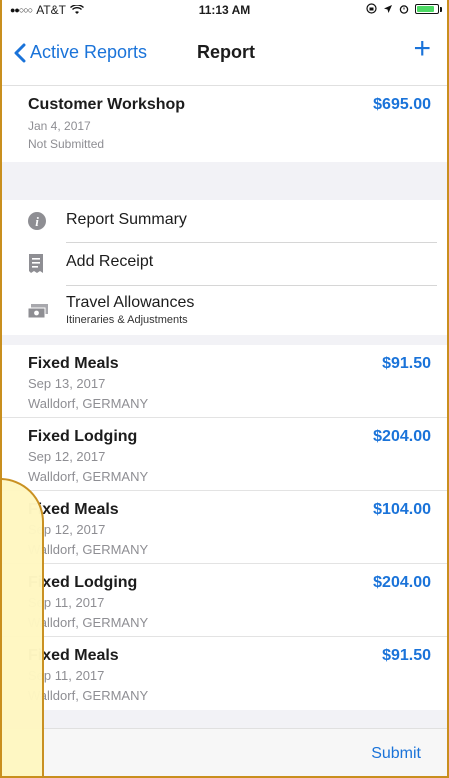 This screenshot has width=449, height=778. I want to click on back-label: Active Reports, so click(89, 52).